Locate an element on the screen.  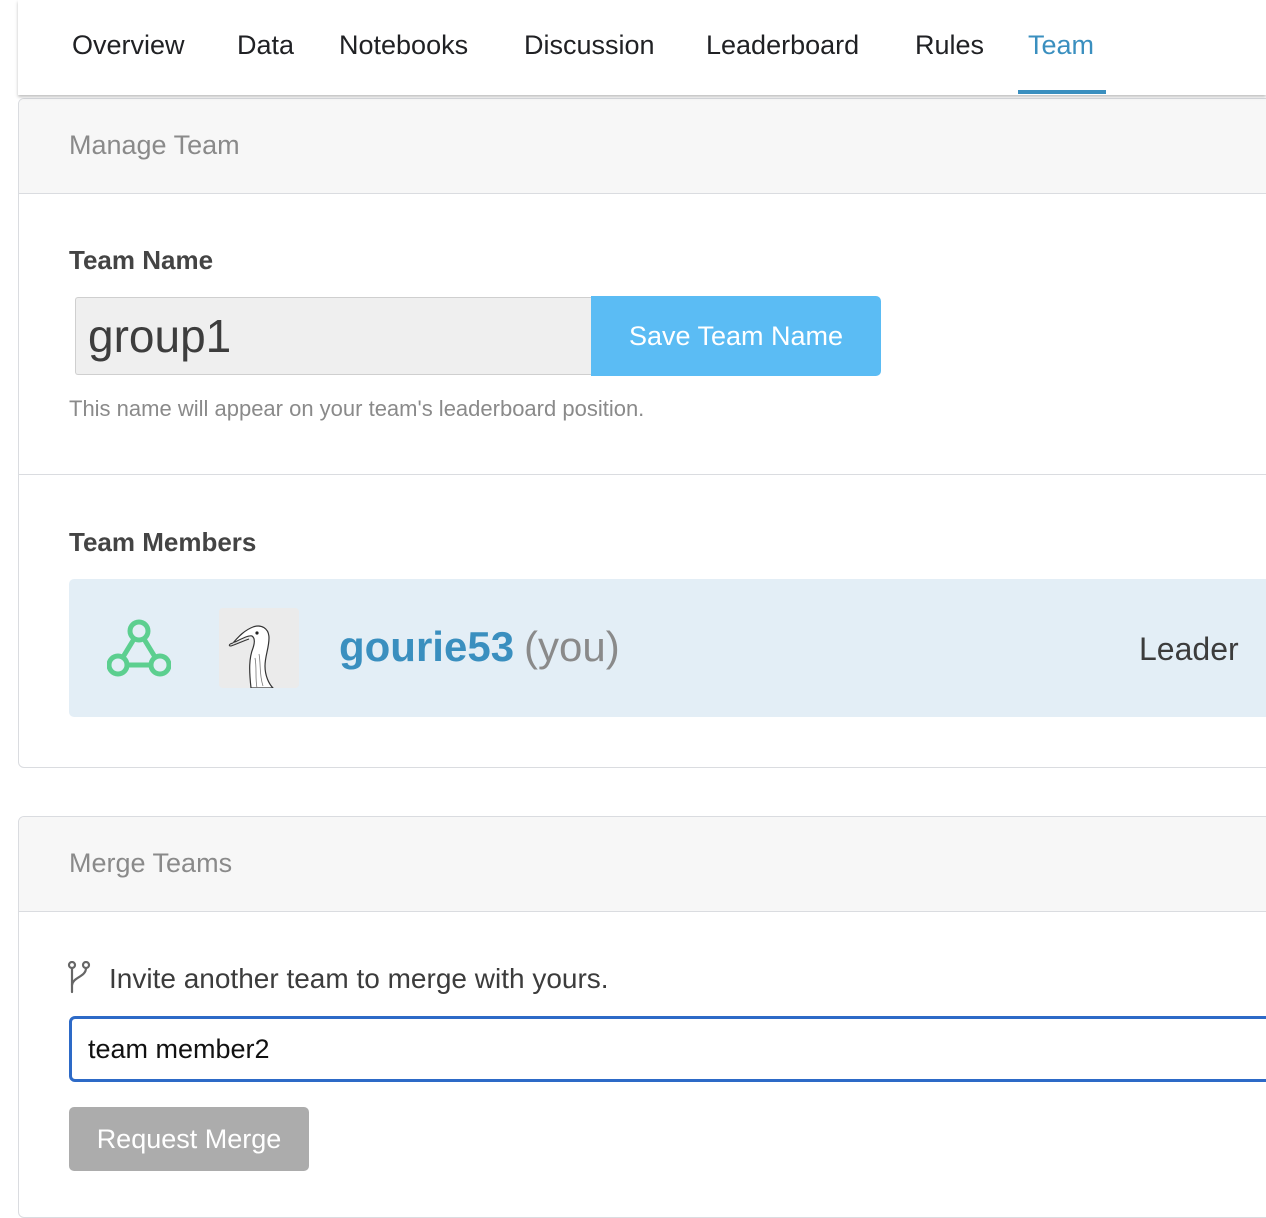
team-member-row: gourie53 (you) Leader is located at coordinates (667, 648).